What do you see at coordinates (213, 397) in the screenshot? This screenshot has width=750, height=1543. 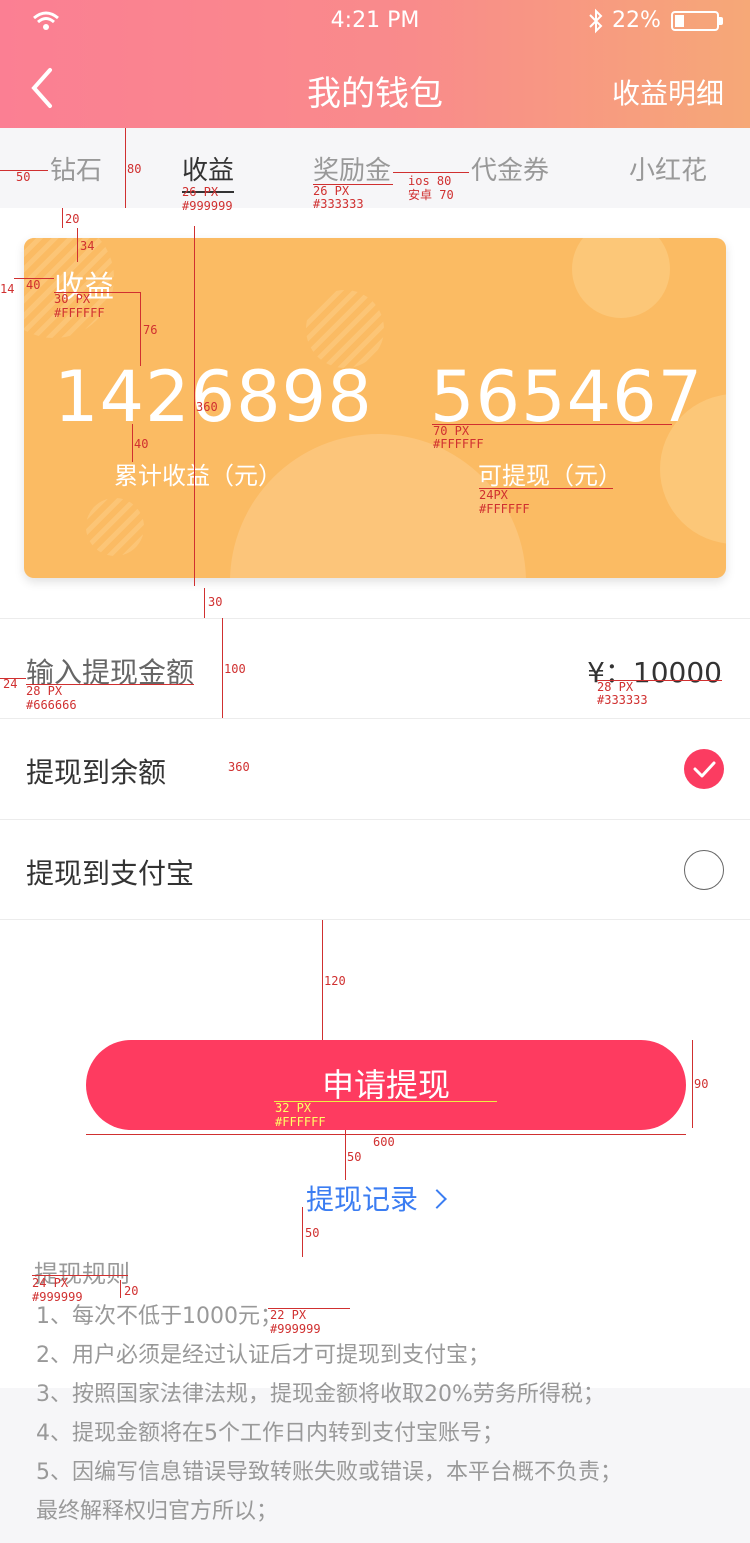 I see `total-earnings-amount: 1426898` at bounding box center [213, 397].